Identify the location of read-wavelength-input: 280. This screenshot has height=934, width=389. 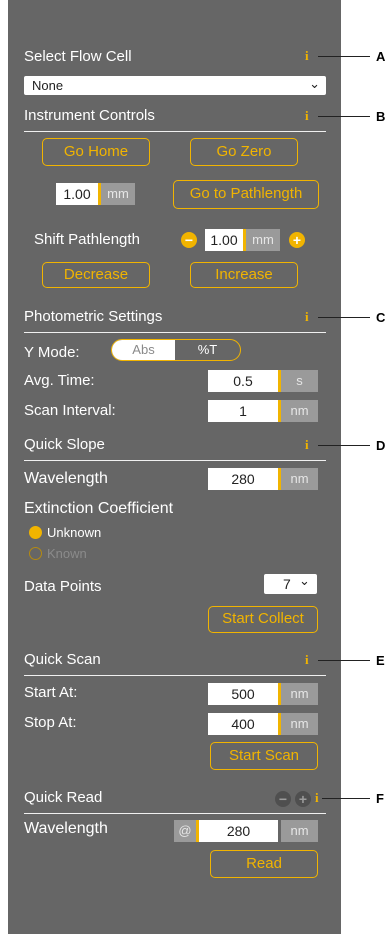
(238, 831).